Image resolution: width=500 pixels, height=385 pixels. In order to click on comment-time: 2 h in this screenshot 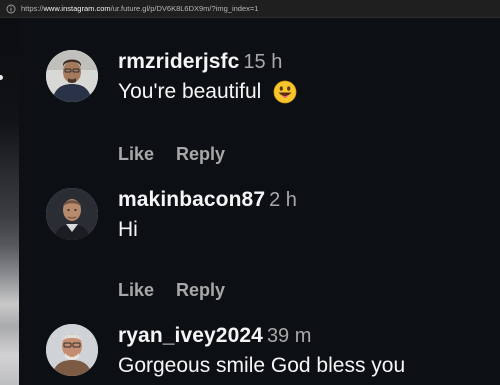, I will do `click(283, 200)`.